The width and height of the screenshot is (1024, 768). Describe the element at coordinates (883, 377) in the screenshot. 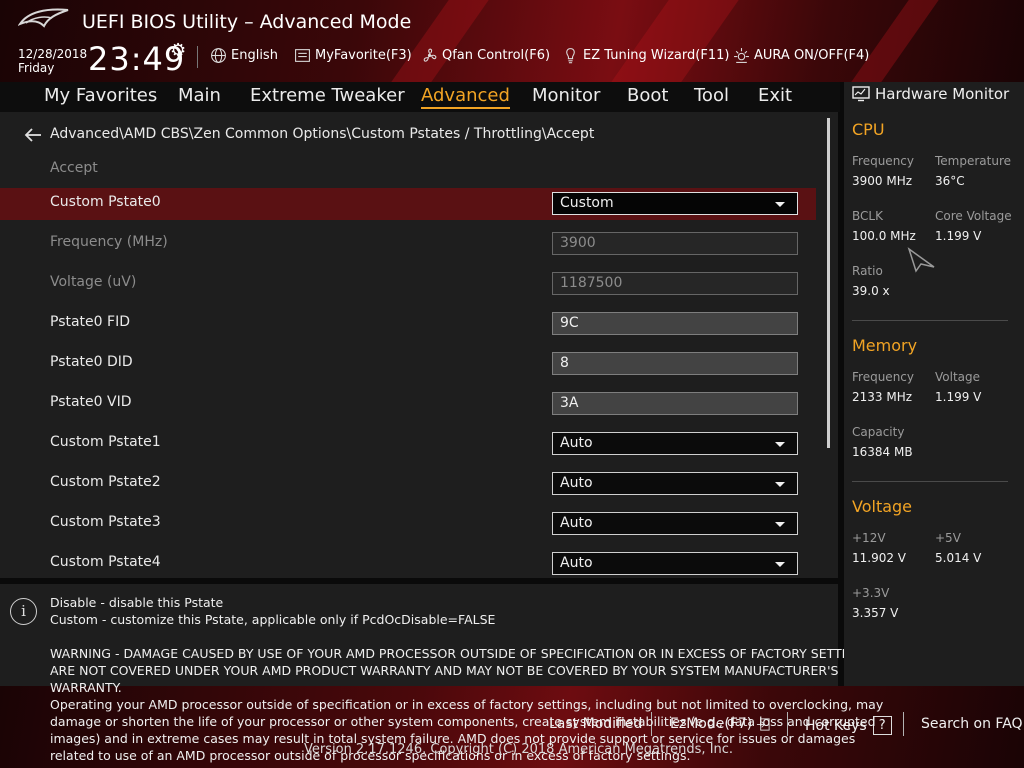

I see `memory-frequency-label: Frequency` at that location.